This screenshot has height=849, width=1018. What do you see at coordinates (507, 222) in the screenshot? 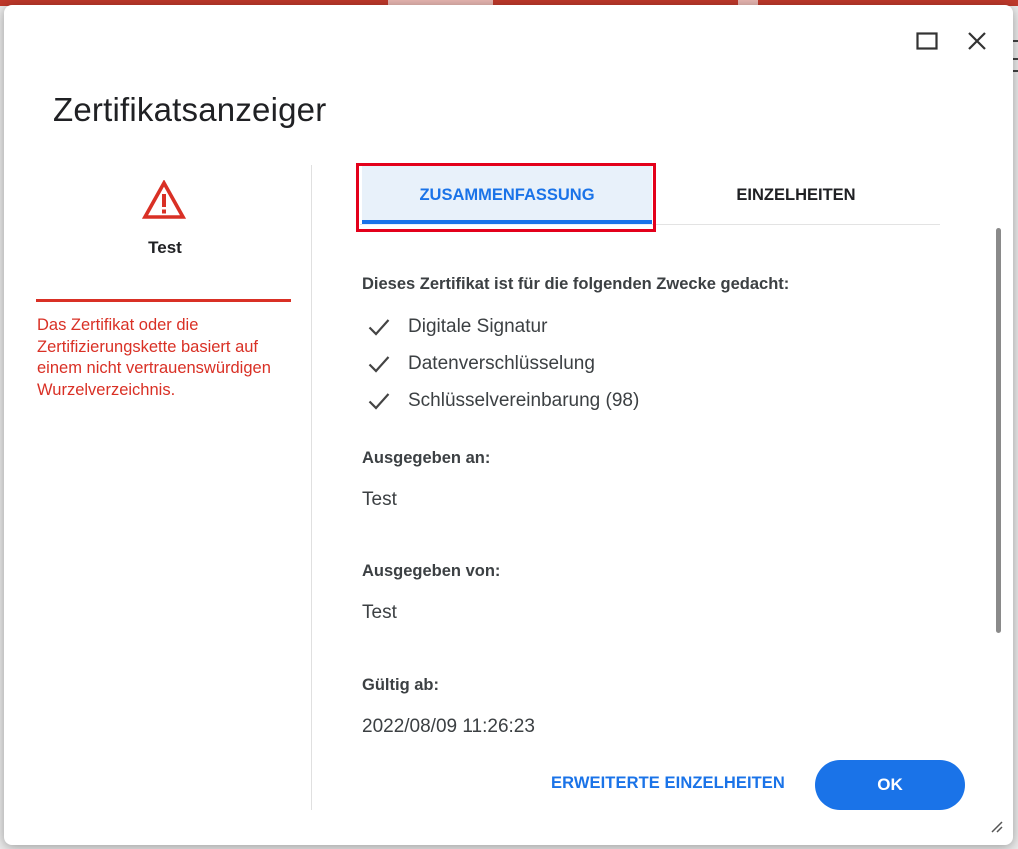
I see `tab-selected-indicator` at bounding box center [507, 222].